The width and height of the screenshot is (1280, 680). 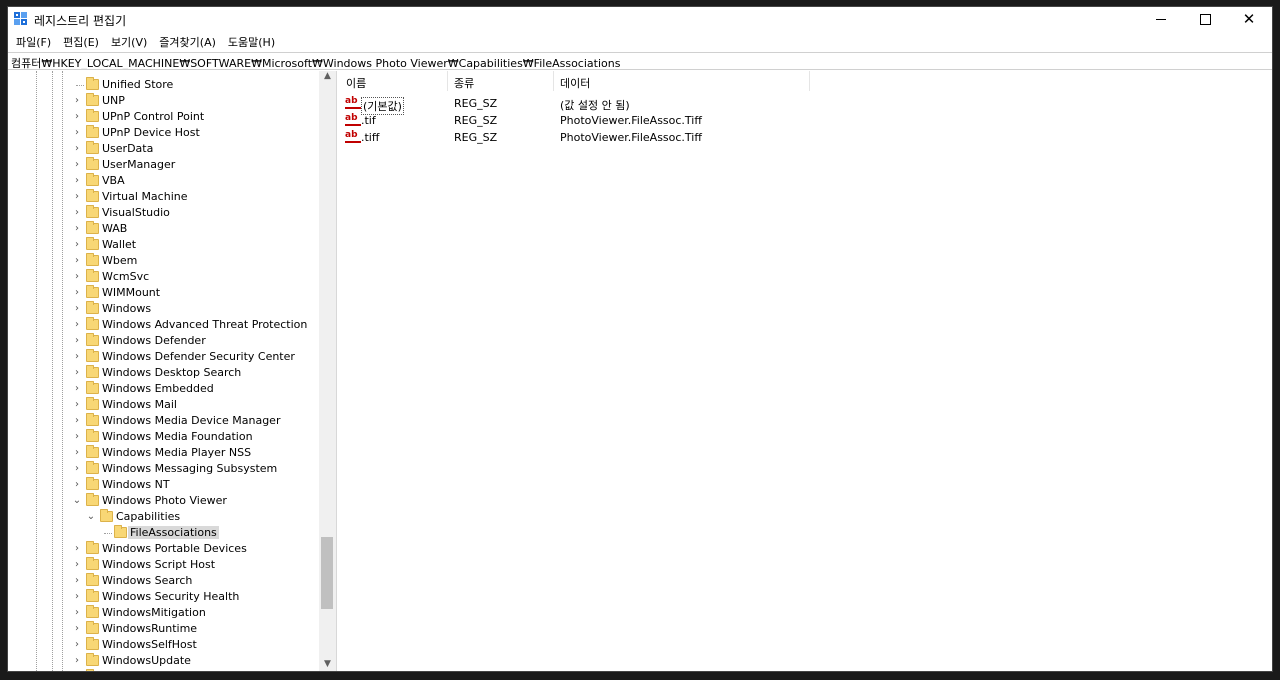 I want to click on menu-file: 파일(F), so click(x=33, y=42).